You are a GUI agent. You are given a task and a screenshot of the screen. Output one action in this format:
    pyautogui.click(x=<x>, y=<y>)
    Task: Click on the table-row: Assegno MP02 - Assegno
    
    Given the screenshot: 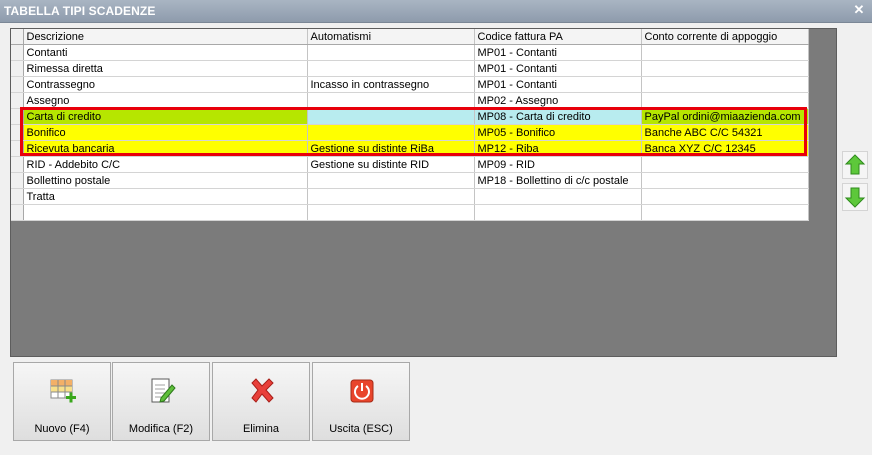 What is the action you would take?
    pyautogui.click(x=410, y=100)
    